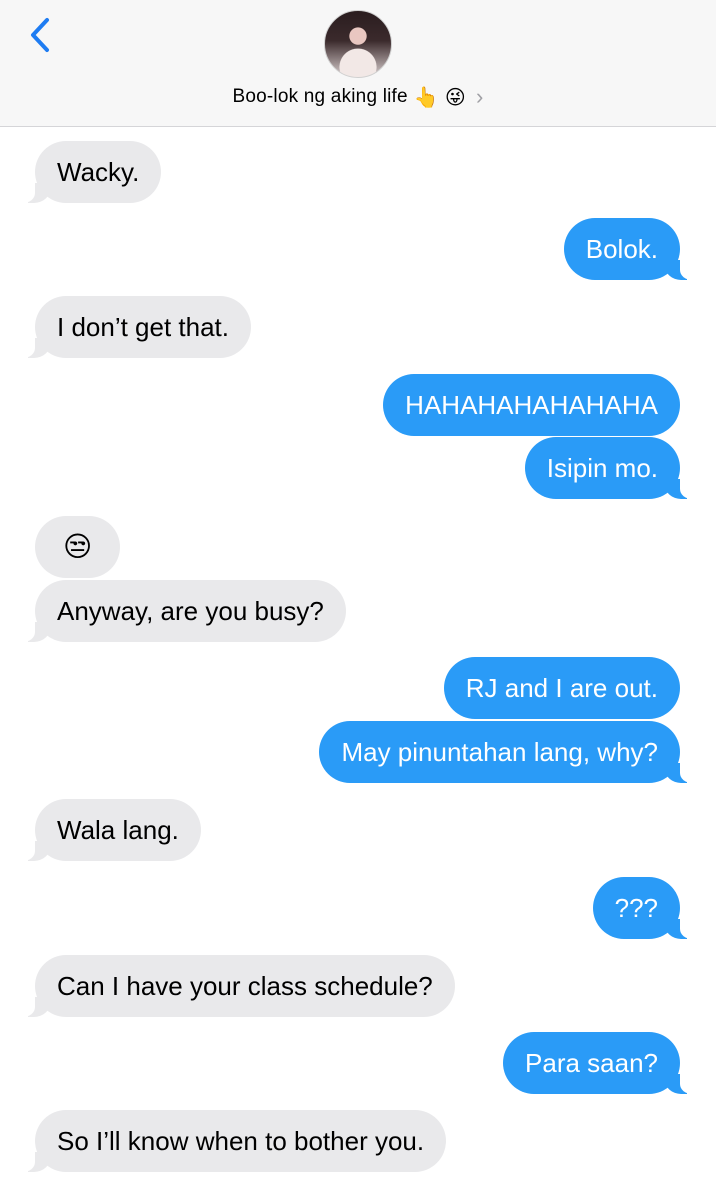 Image resolution: width=716 pixels, height=1200 pixels. What do you see at coordinates (426, 97) in the screenshot?
I see `pointing-up-emoji: 👆` at bounding box center [426, 97].